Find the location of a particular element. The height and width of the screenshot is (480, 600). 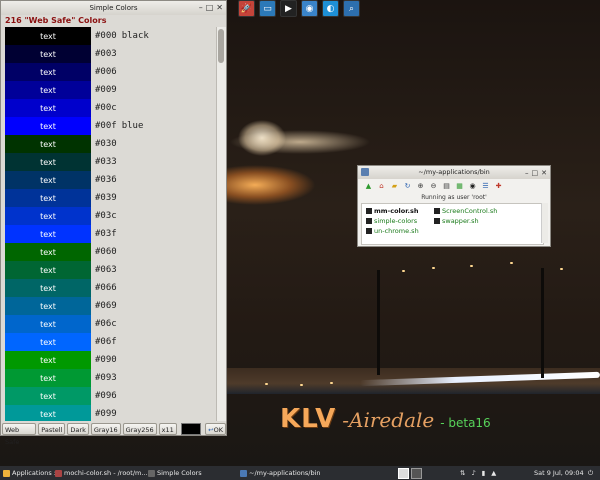

color-hex: #000 is located at coordinates (106, 36).